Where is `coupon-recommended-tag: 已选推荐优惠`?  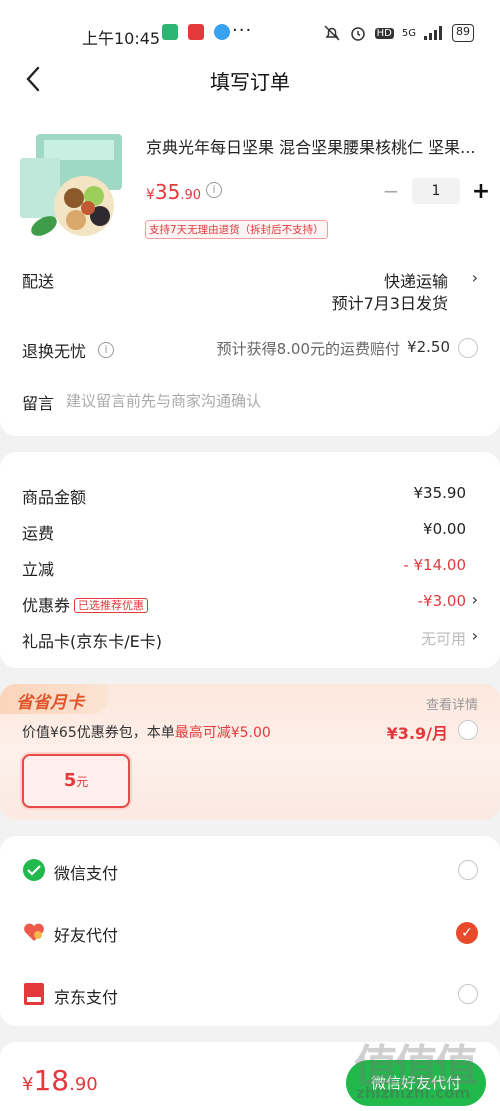 coupon-recommended-tag: 已选推荐优惠 is located at coordinates (111, 605).